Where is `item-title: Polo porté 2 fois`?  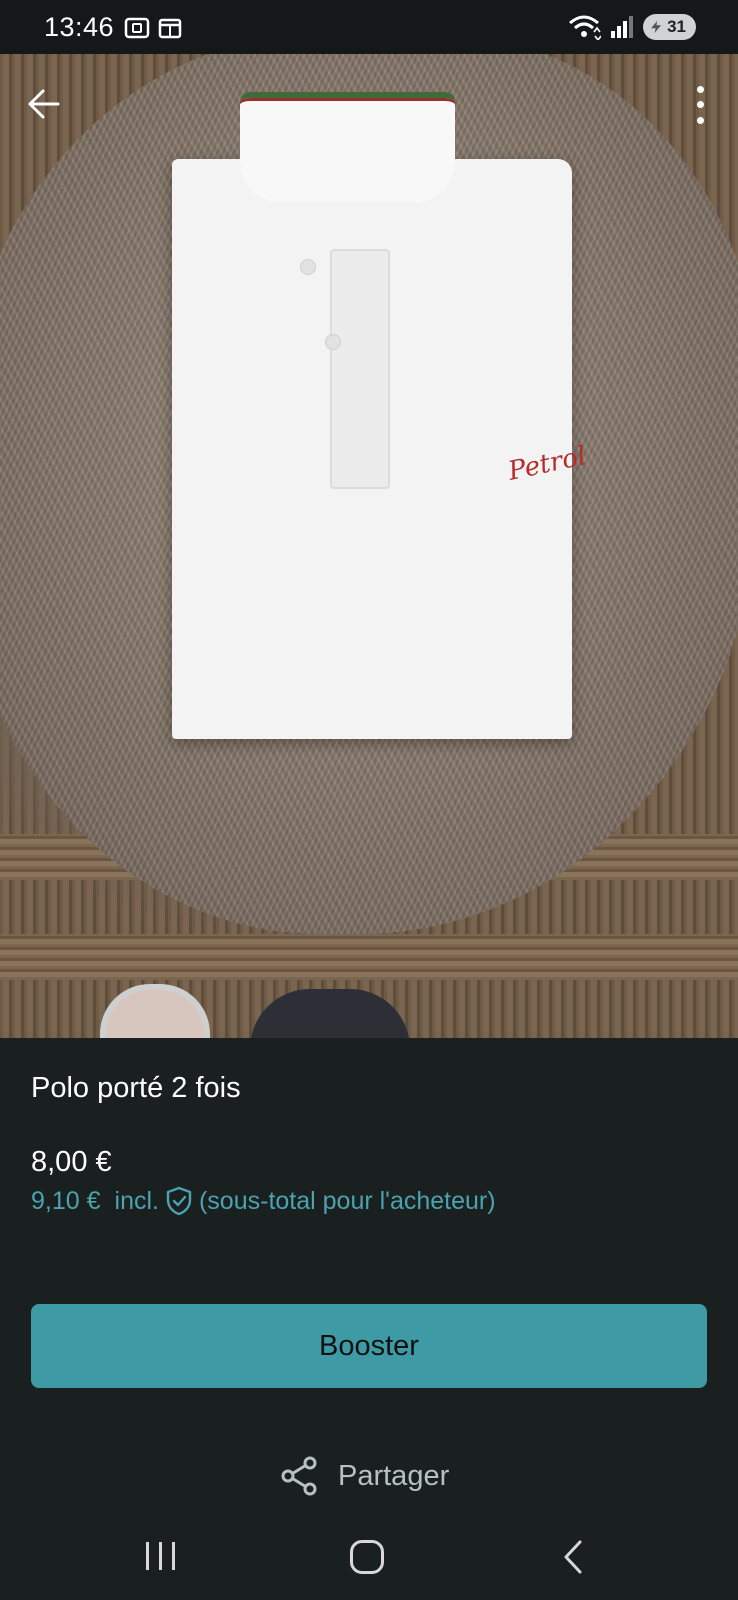 item-title: Polo porté 2 fois is located at coordinates (136, 1088).